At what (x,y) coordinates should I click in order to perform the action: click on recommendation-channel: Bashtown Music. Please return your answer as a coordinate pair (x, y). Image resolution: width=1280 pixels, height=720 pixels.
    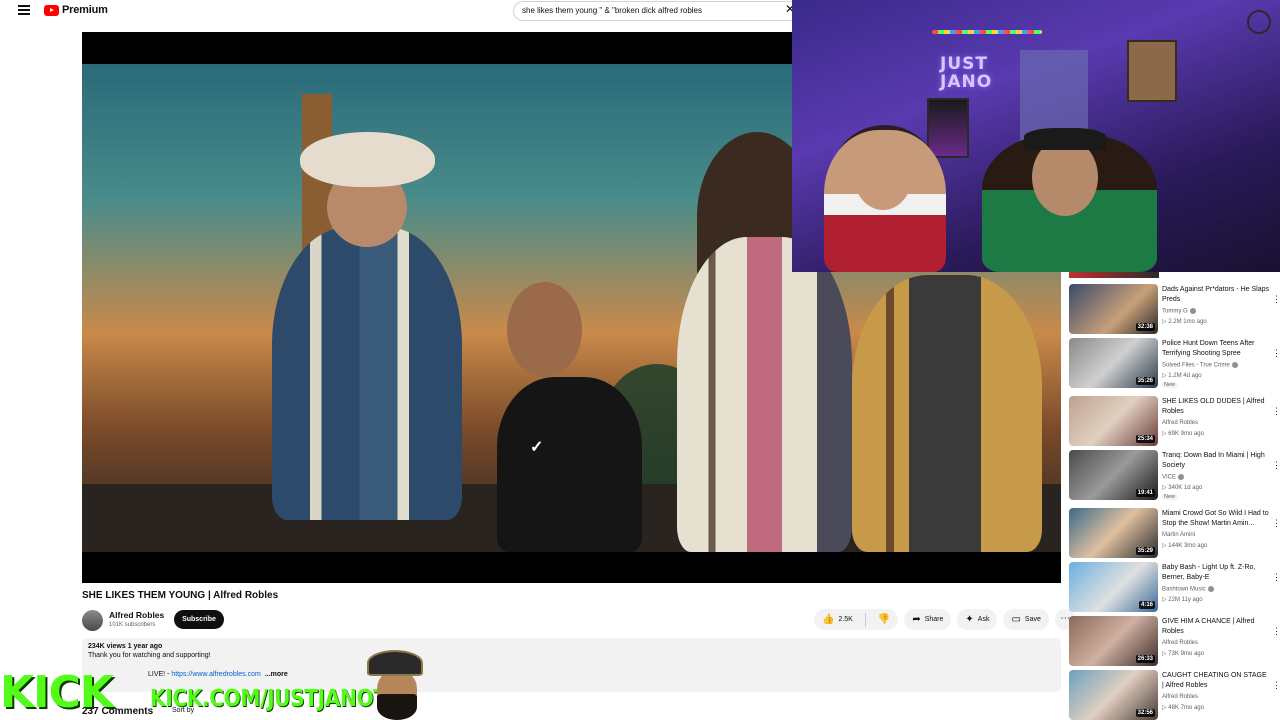
    Looking at the image, I should click on (1188, 589).